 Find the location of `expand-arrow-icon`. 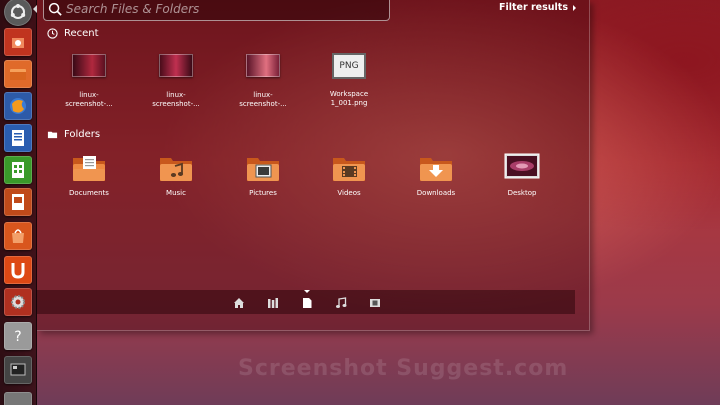

expand-arrow-icon is located at coordinates (574, 7).